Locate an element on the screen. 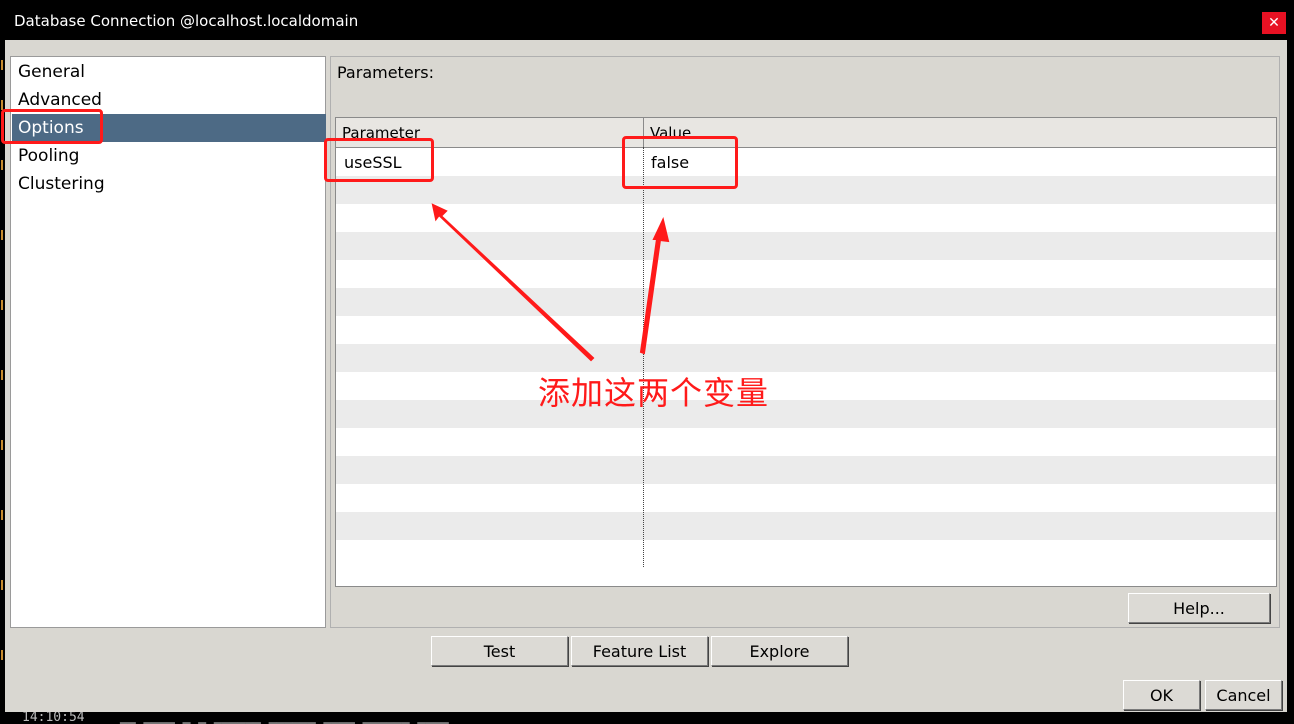 This screenshot has height=724, width=1294. nav-item-general: General is located at coordinates (169, 72).